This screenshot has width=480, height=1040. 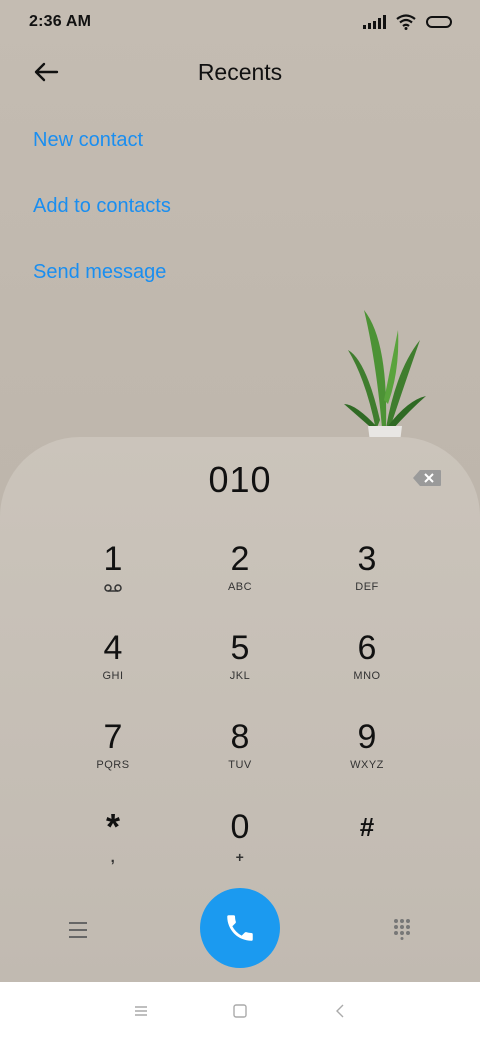 What do you see at coordinates (240, 857) in the screenshot?
I see `key-letters: +` at bounding box center [240, 857].